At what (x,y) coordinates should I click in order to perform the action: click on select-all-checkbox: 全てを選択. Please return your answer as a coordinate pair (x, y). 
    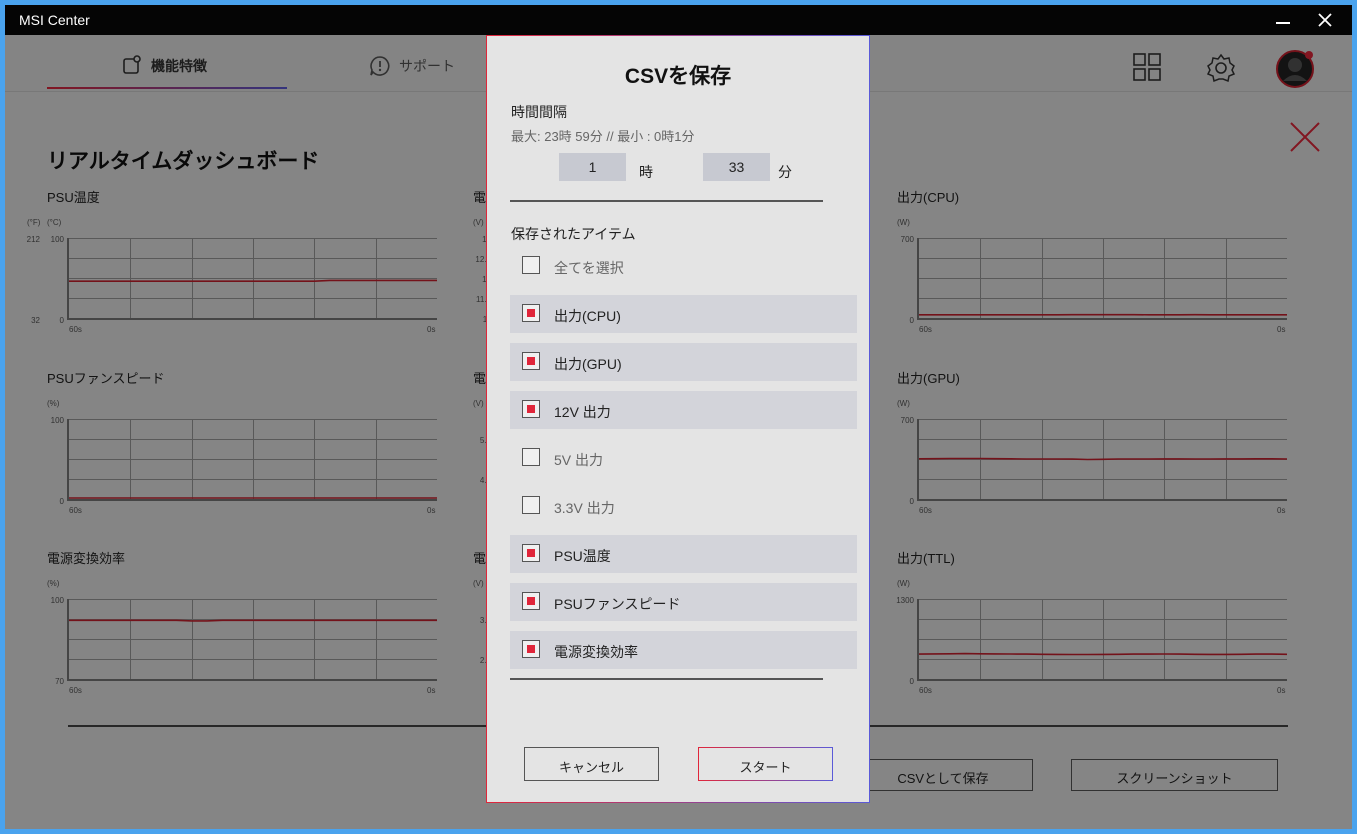
    Looking at the image, I should click on (683, 266).